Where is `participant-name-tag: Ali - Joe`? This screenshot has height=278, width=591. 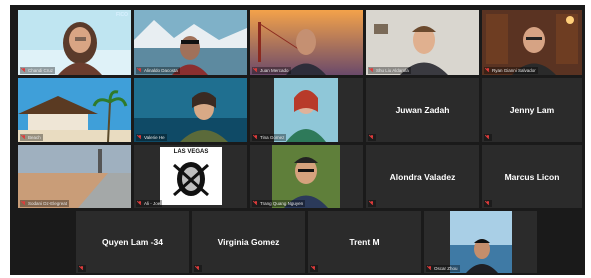
participant-name-tag: Ali - Joe is located at coordinates (149, 203).